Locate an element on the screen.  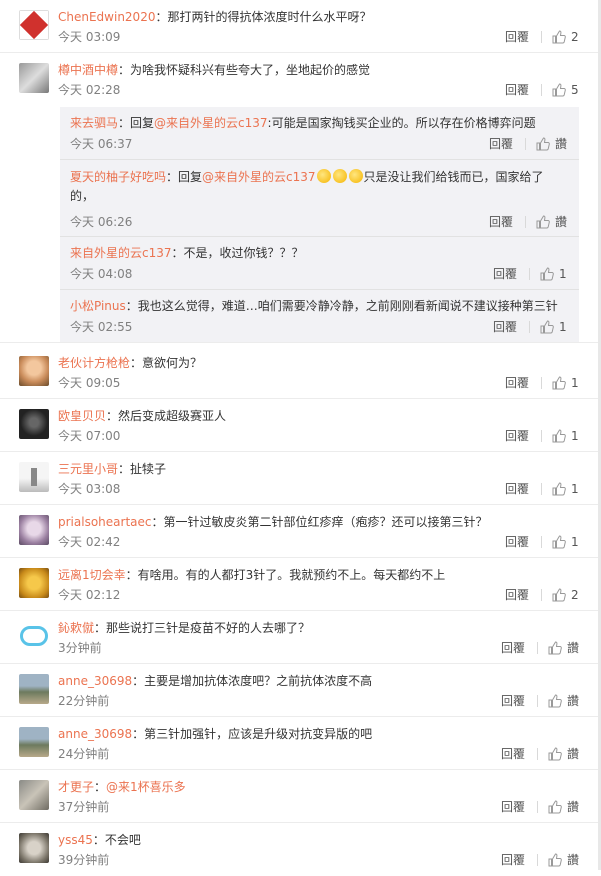
username-link: 三元里小哥 is located at coordinates (88, 469).